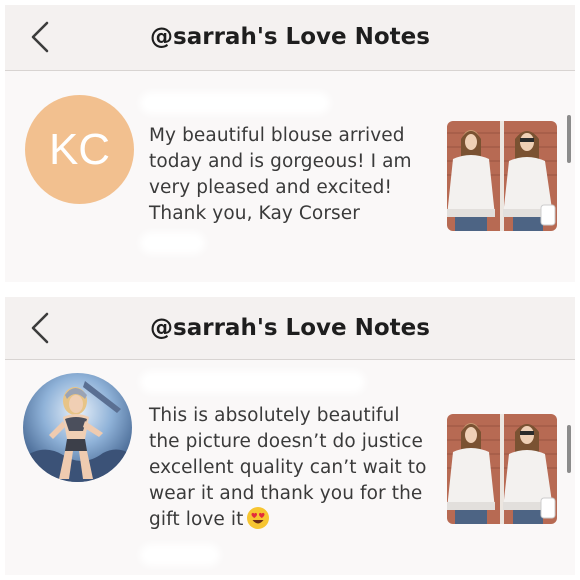 This screenshot has height=580, width=580. Describe the element at coordinates (254, 213) in the screenshot. I see `message-line: Thank you, Kay Corser` at that location.